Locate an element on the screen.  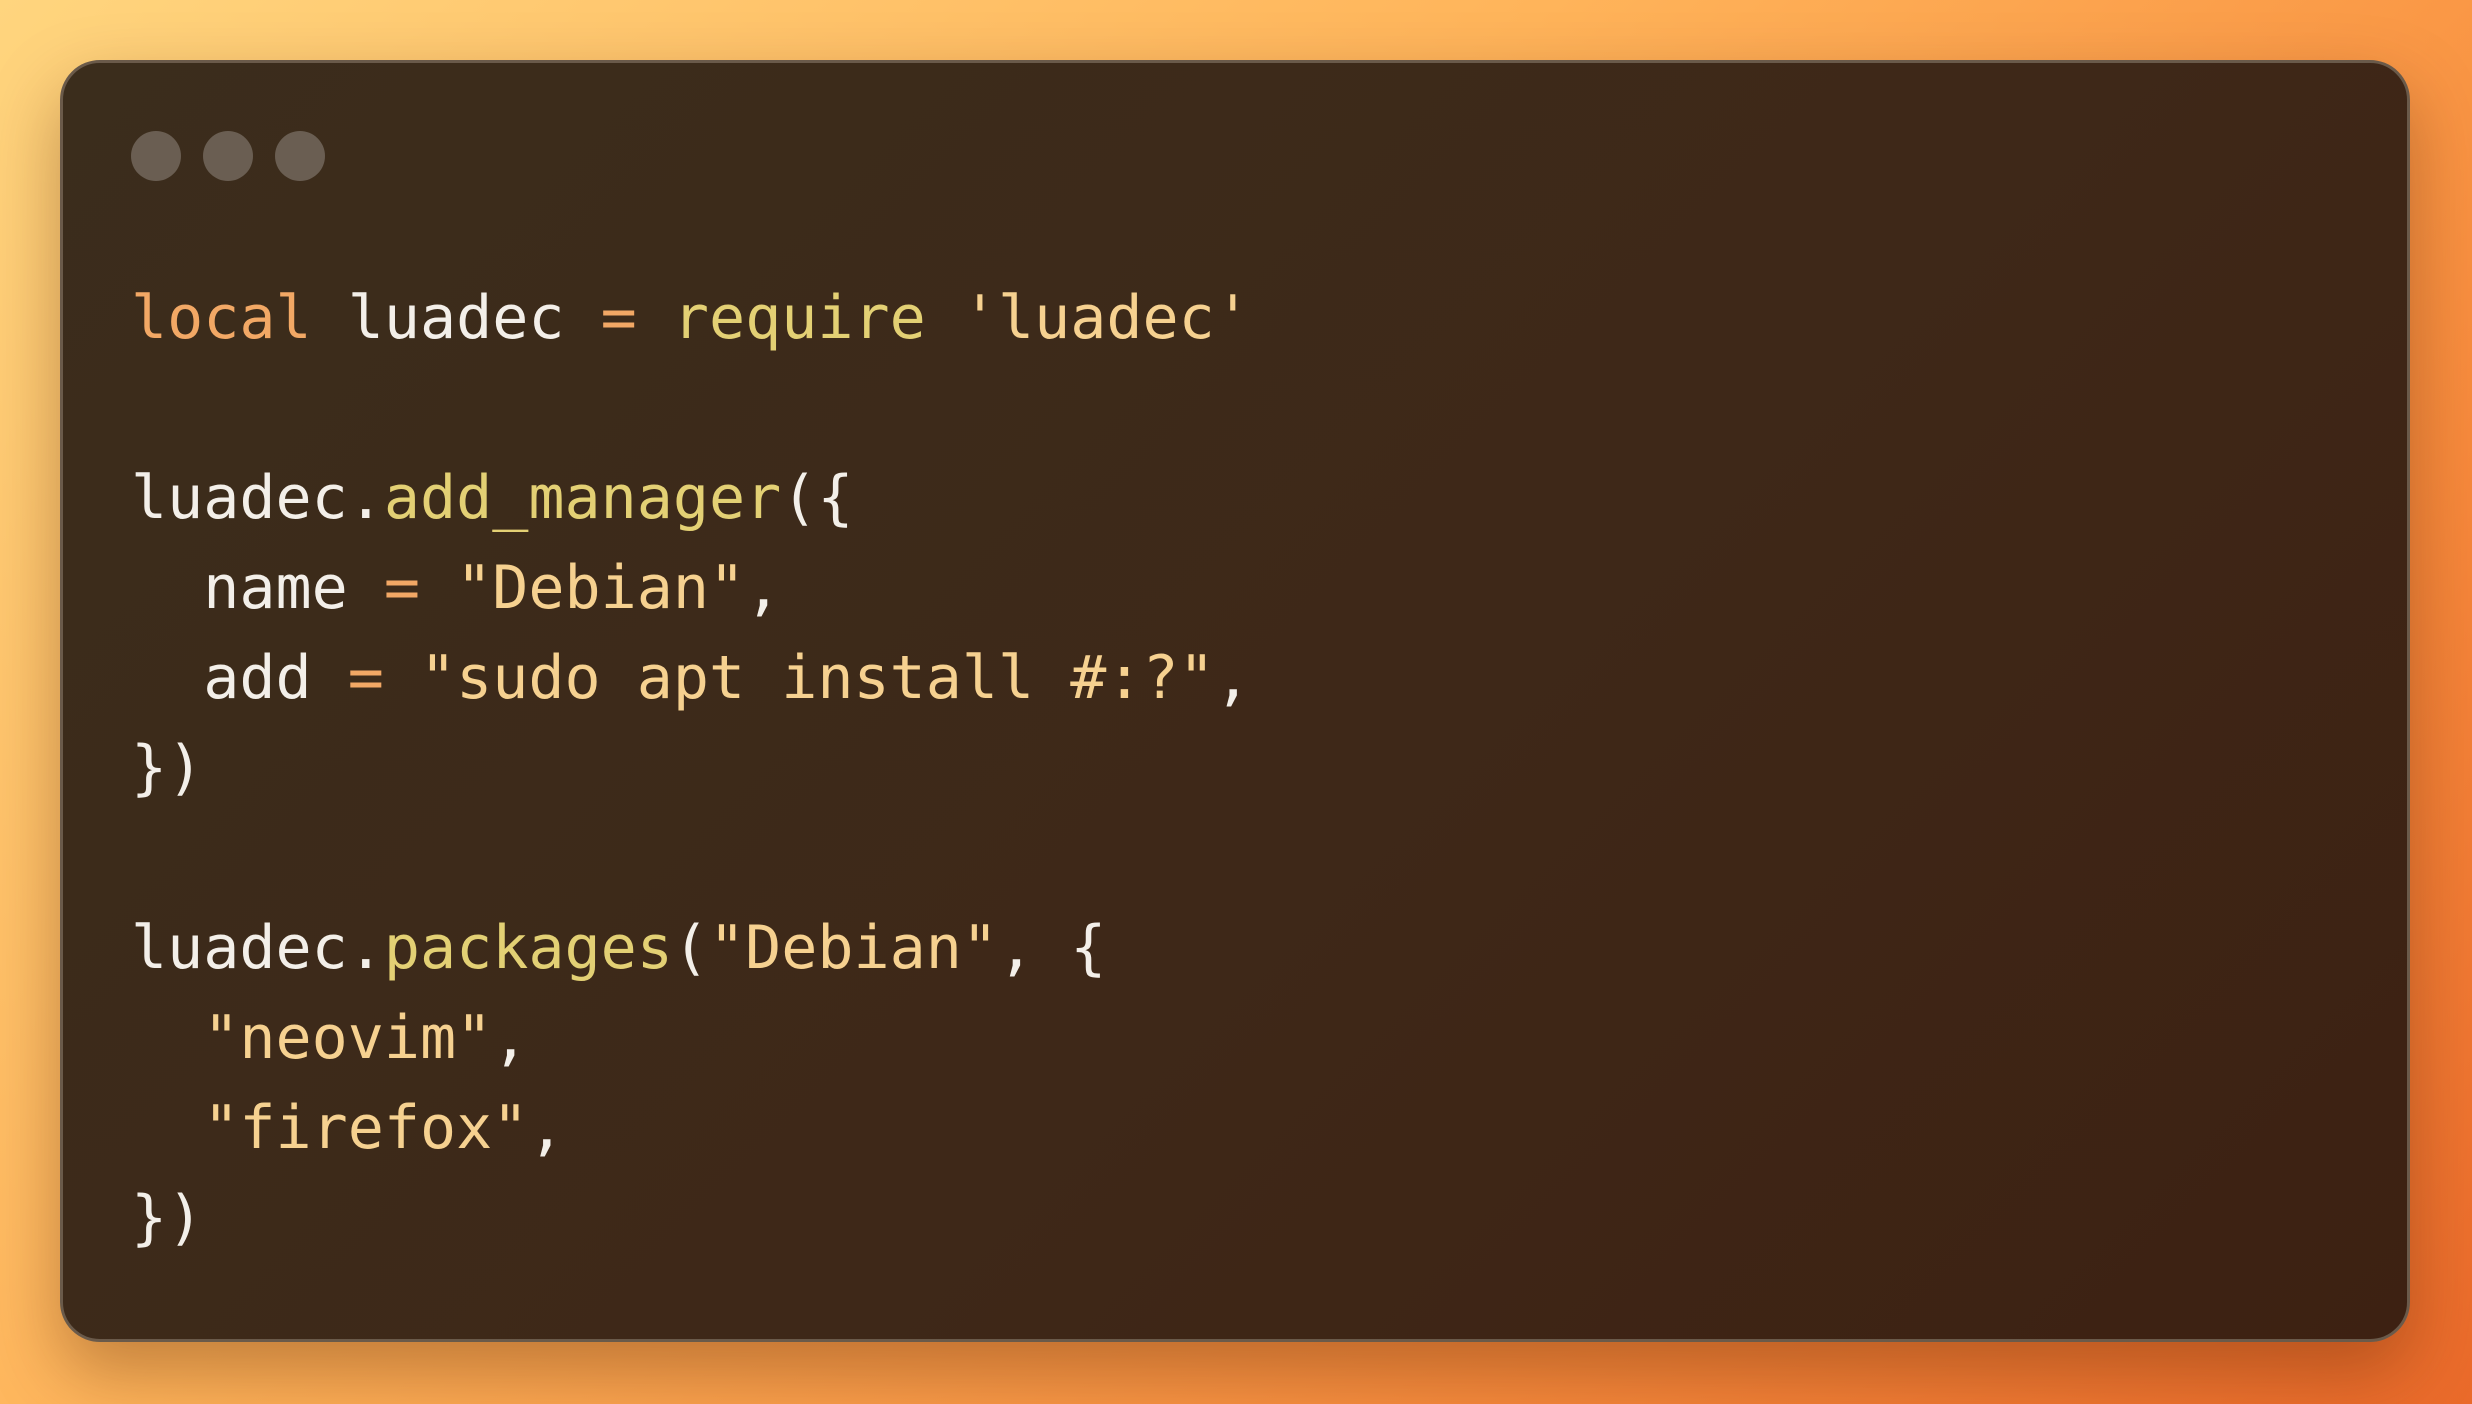
window-controls is located at coordinates (228, 156).